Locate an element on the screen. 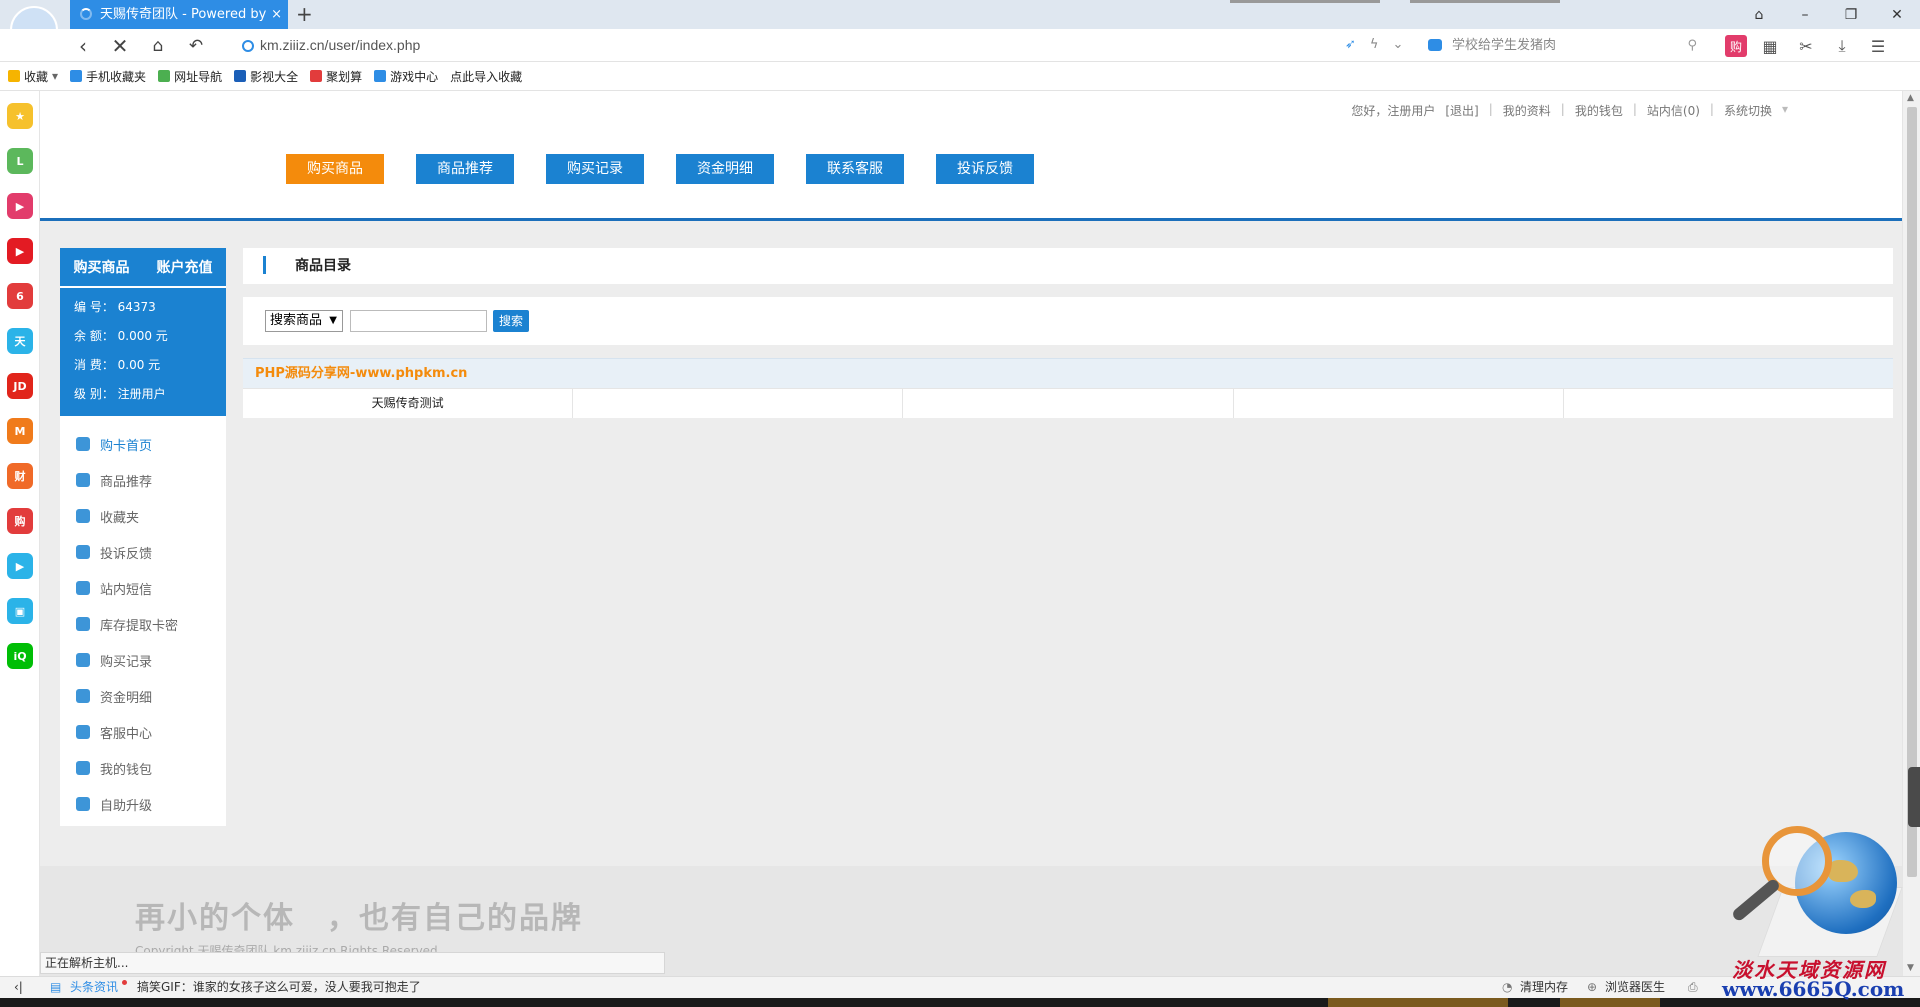 Image resolution: width=1920 pixels, height=1007 pixels. goods-table: PHP源码分享网-www.phpkm.cn 天赐传奇测试 is located at coordinates (1068, 388).